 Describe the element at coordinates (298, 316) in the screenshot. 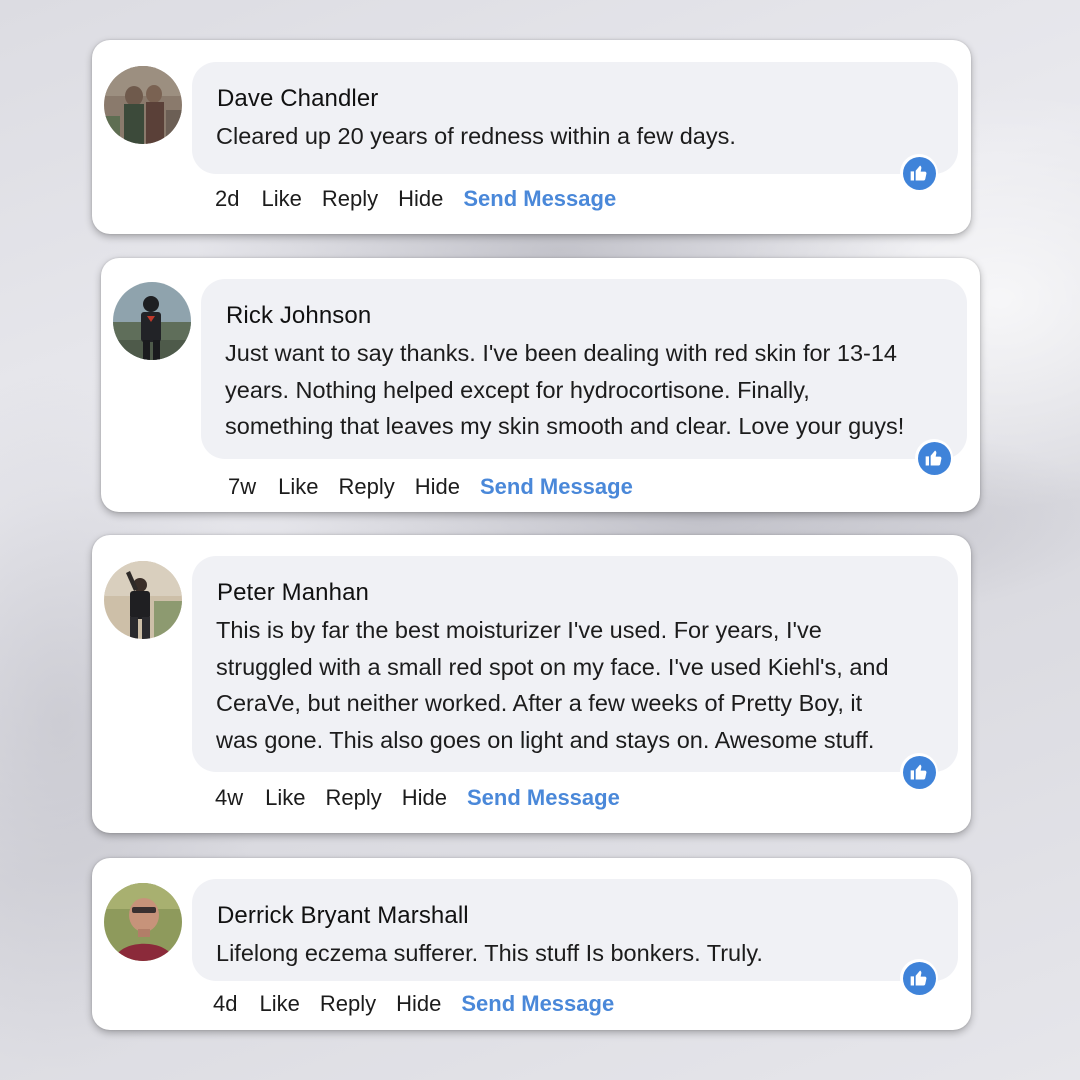

I see `commenter-name: Rick Johnson` at that location.